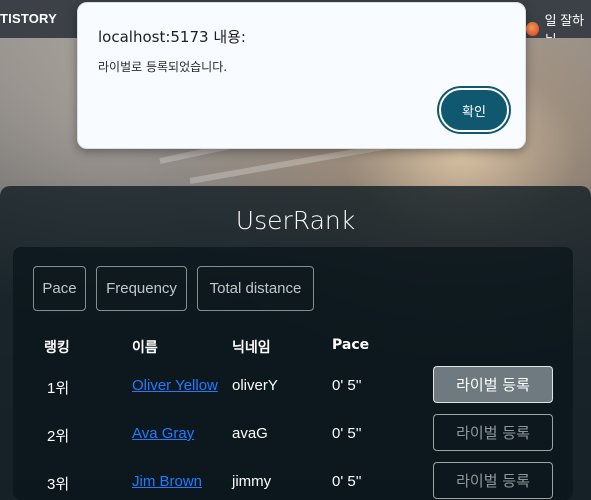 The image size is (591, 500). Describe the element at coordinates (175, 385) in the screenshot. I see `user-name-link: Oliver Yellow` at that location.